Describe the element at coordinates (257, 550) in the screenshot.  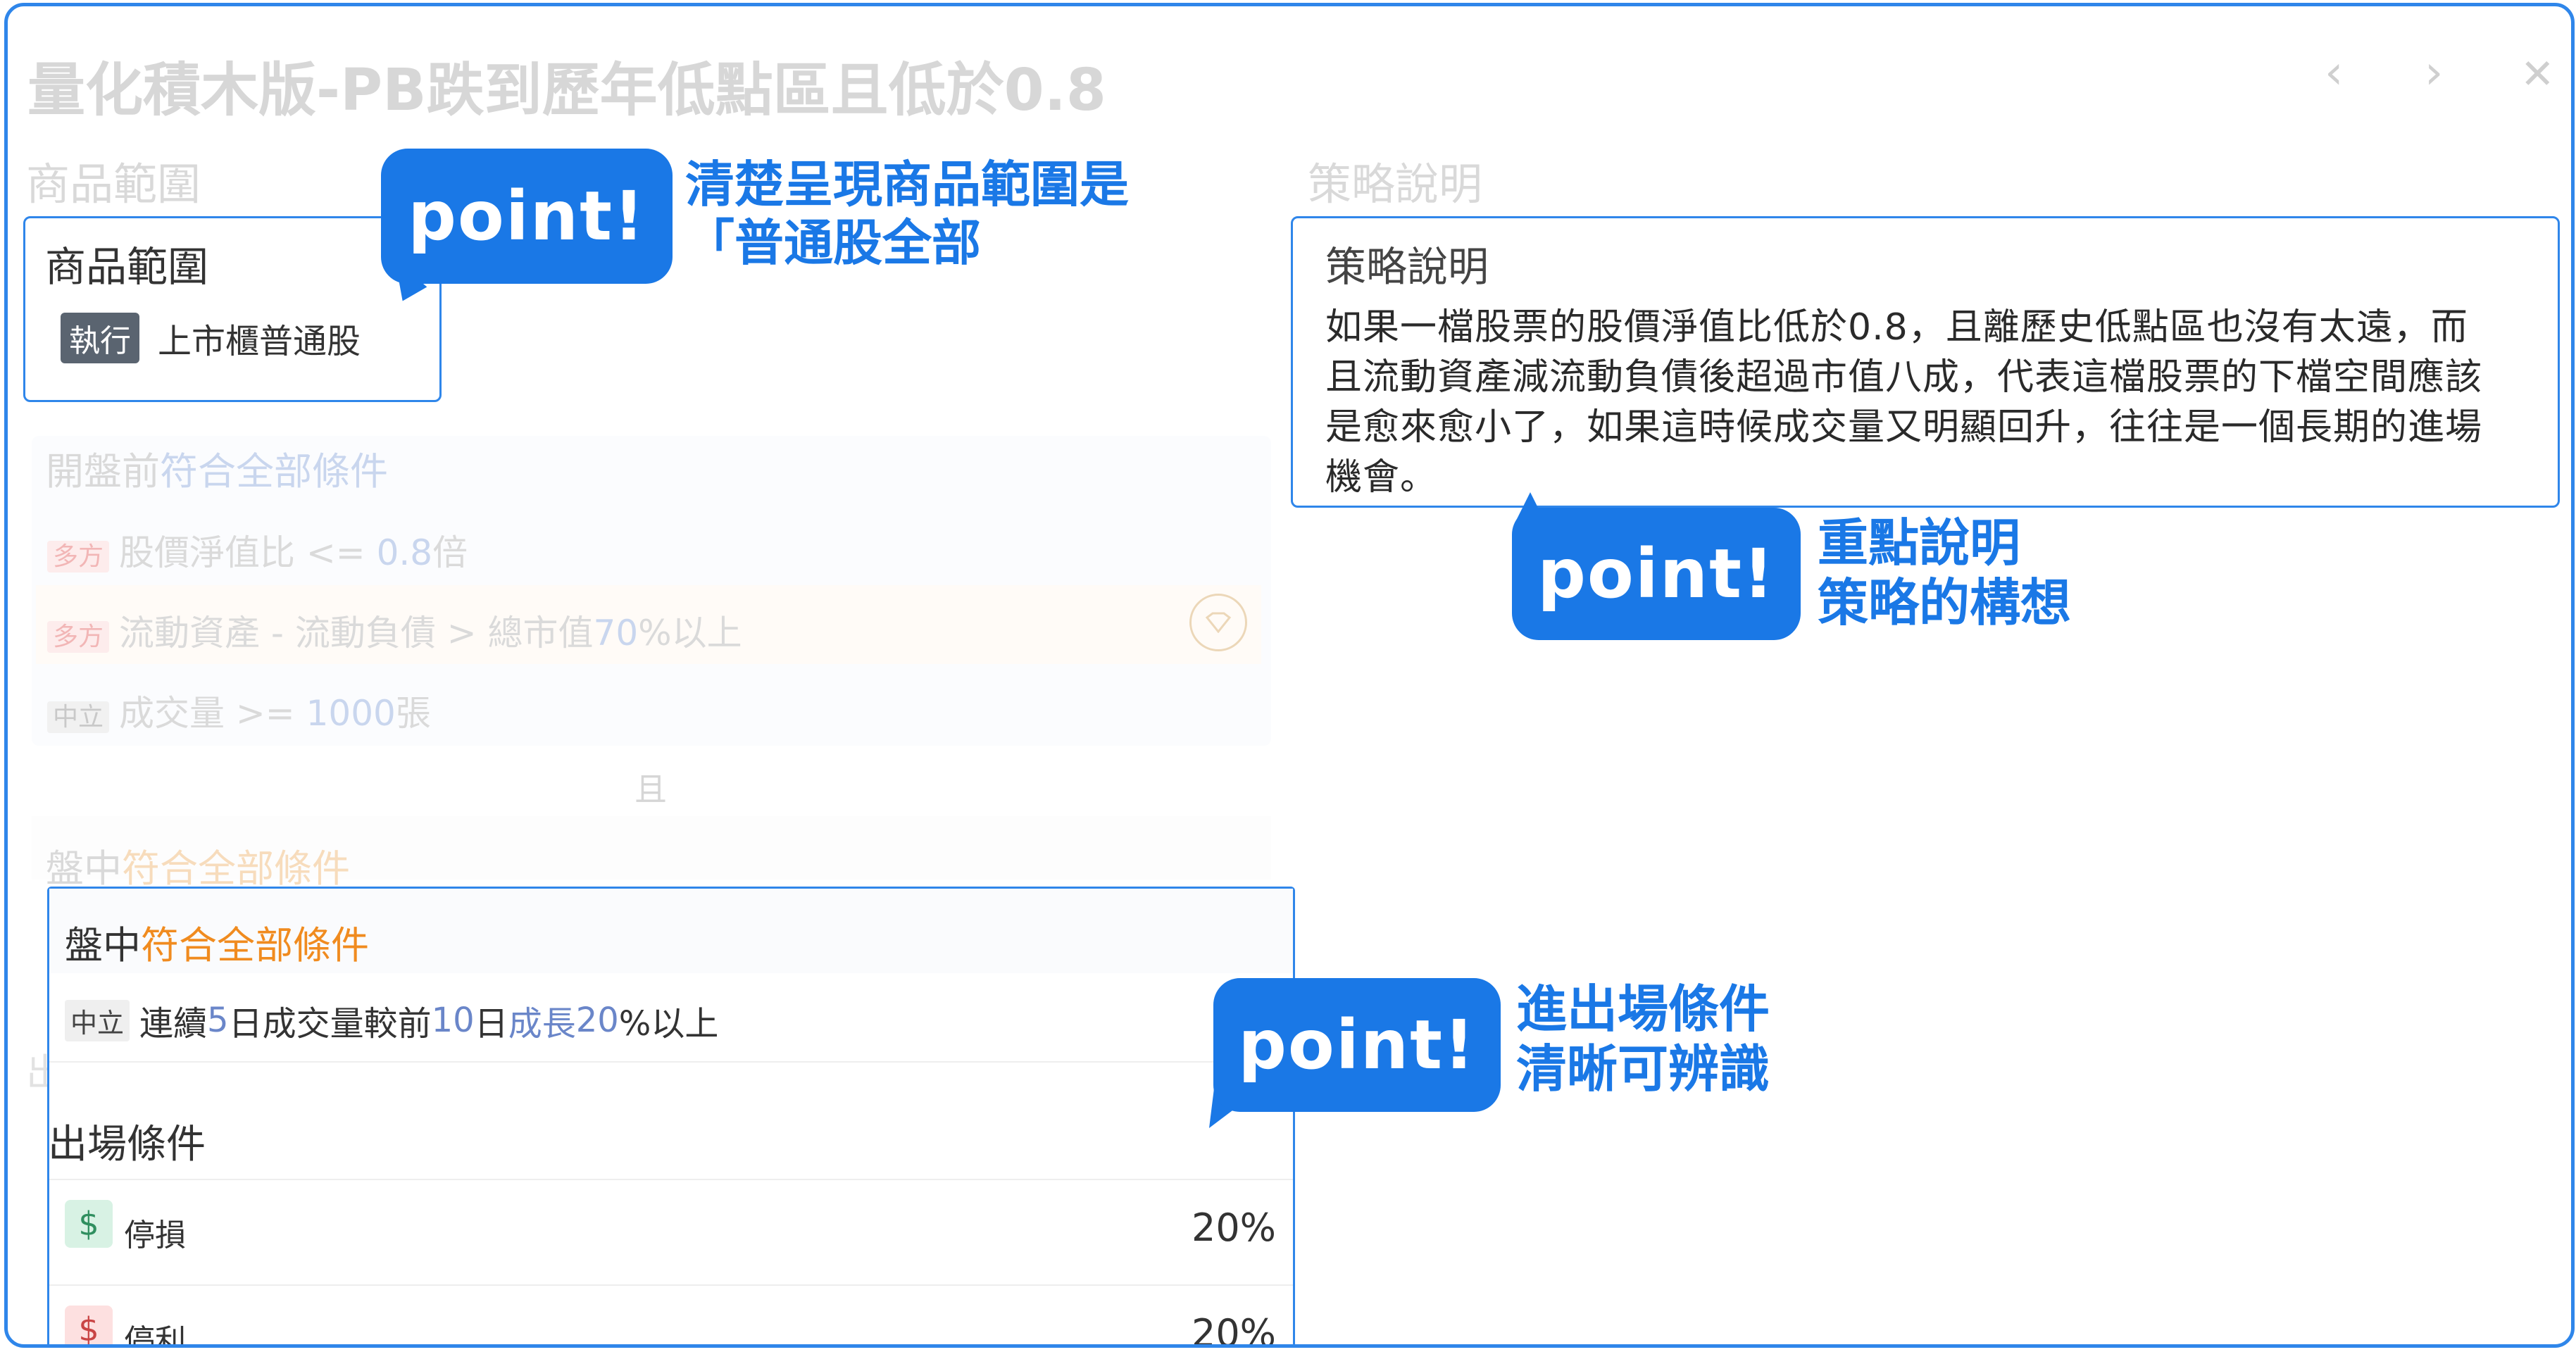
I see `premarket-condition-1: 多方 股價淨值比 <= 0.8倍` at that location.